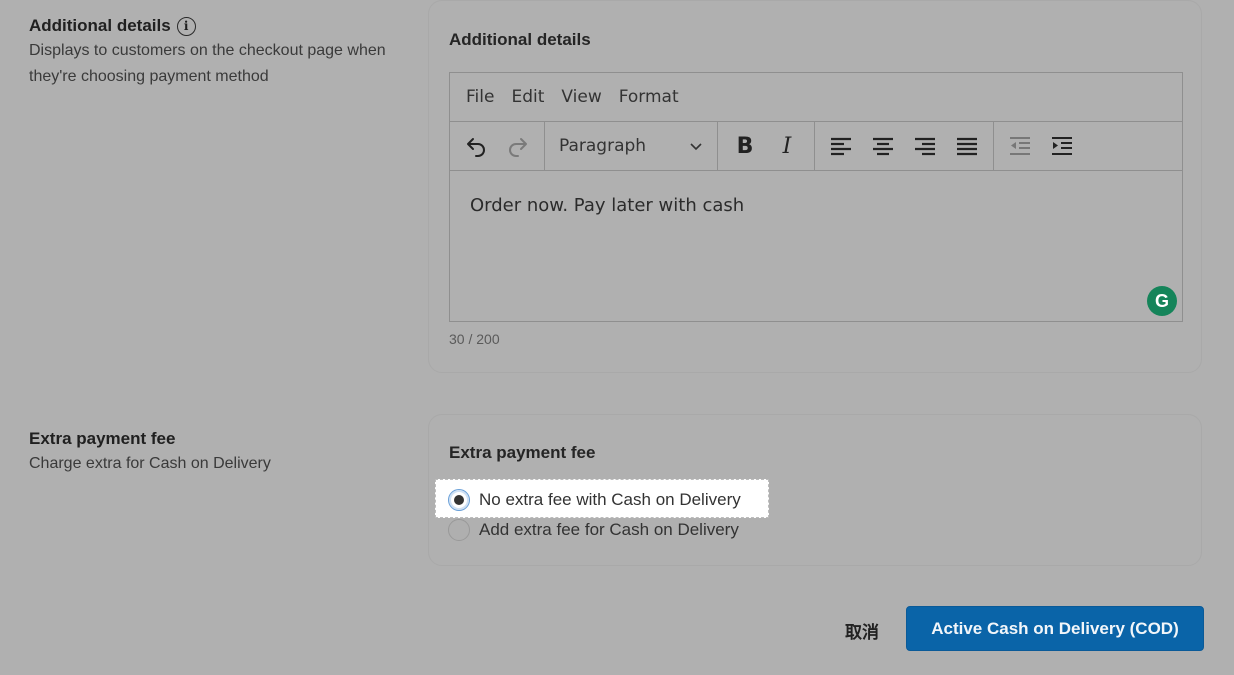  Describe the element at coordinates (816, 97) in the screenshot. I see `editor-menubar: File Edit View Format` at that location.